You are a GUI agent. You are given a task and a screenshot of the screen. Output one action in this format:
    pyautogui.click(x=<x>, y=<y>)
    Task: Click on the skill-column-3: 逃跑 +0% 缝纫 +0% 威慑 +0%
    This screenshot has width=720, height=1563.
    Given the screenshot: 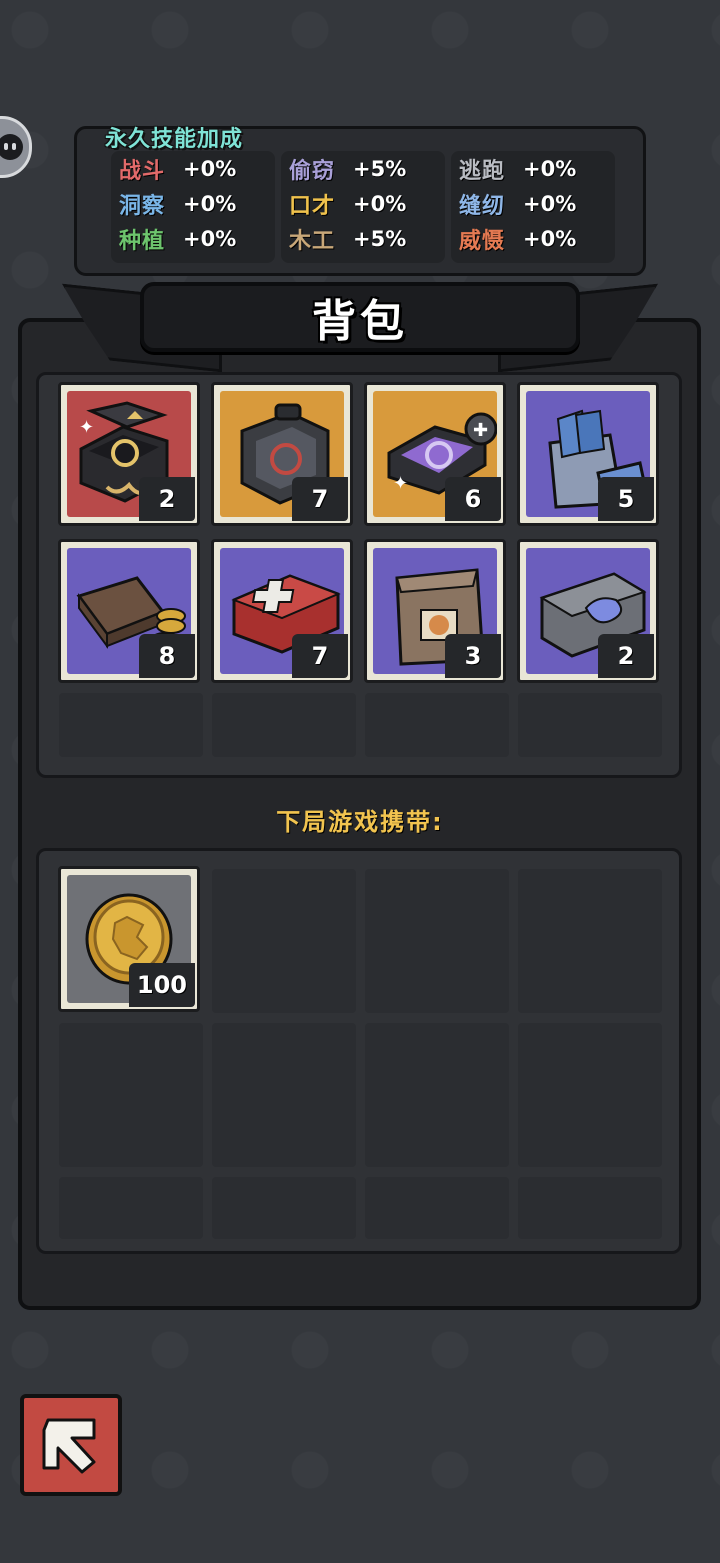 What is the action you would take?
    pyautogui.click(x=533, y=207)
    